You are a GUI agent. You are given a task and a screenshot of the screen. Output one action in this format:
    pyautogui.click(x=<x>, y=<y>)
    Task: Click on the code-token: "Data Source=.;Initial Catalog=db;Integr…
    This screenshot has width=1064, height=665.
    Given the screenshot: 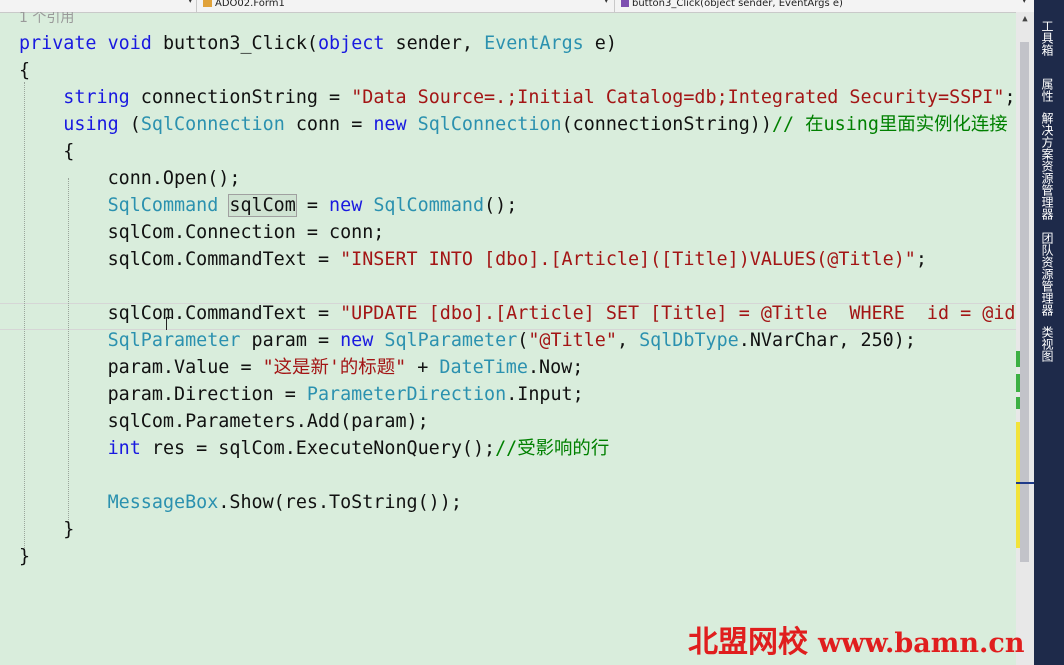 What is the action you would take?
    pyautogui.click(x=678, y=97)
    